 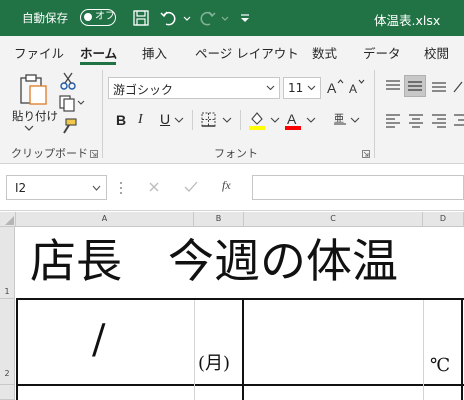 What do you see at coordinates (245, 18) in the screenshot?
I see `customize-quick-access-icon` at bounding box center [245, 18].